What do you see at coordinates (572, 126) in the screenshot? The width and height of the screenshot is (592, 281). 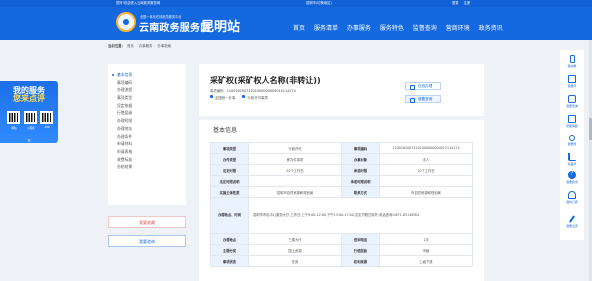 I see `rail-label: 智能客服` at bounding box center [572, 126].